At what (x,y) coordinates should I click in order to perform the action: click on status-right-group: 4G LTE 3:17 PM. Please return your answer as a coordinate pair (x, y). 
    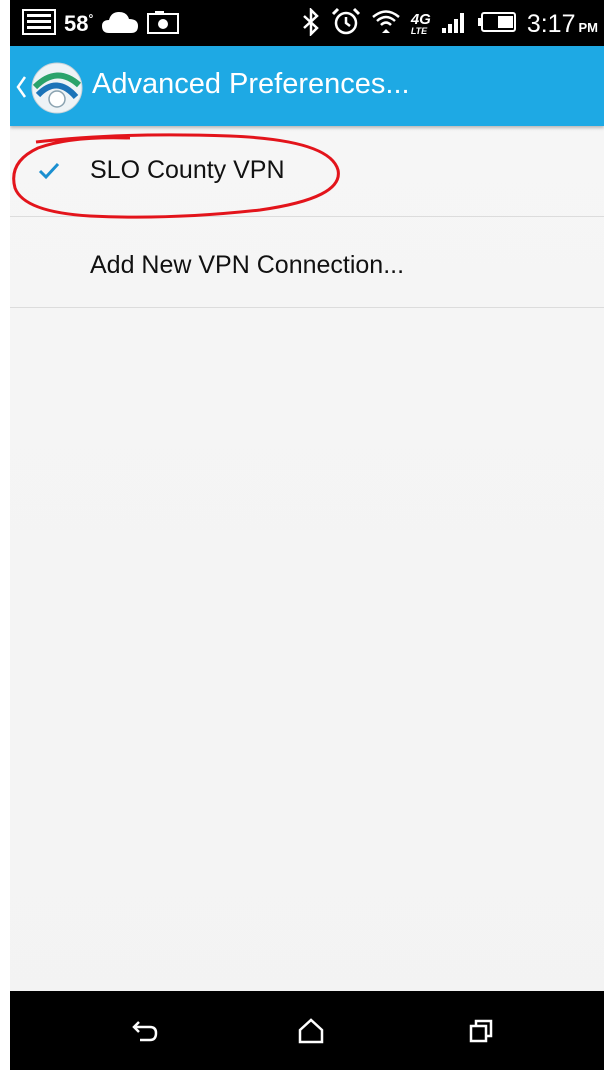
    Looking at the image, I should click on (449, 24).